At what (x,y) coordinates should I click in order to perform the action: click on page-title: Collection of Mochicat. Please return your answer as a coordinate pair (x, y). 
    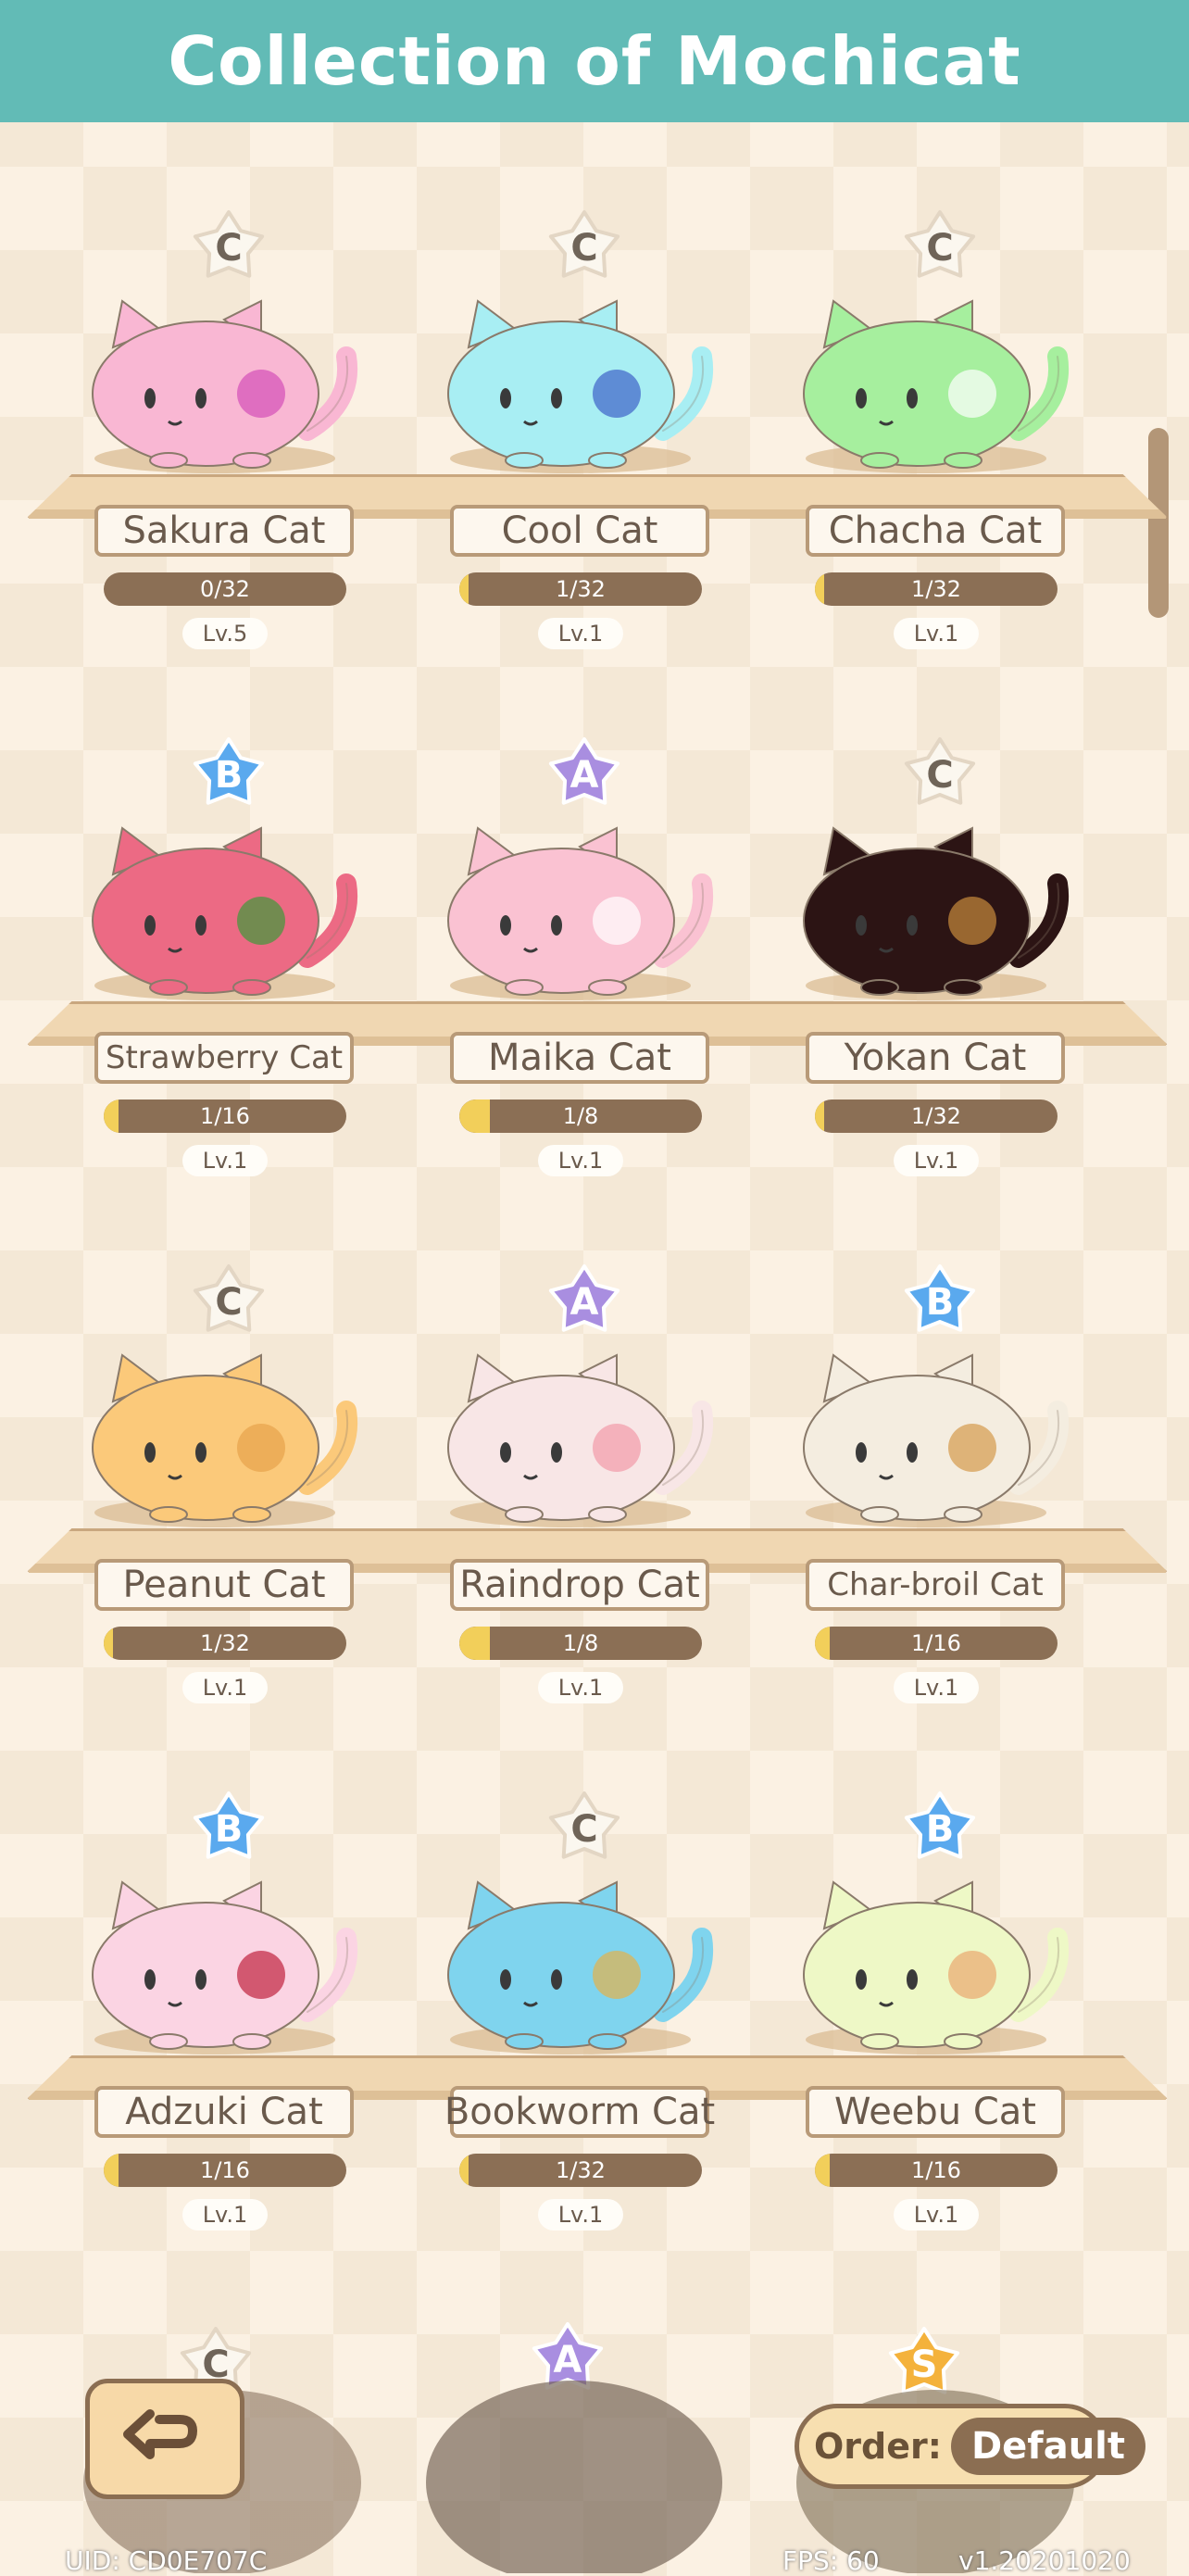
    Looking at the image, I should click on (594, 61).